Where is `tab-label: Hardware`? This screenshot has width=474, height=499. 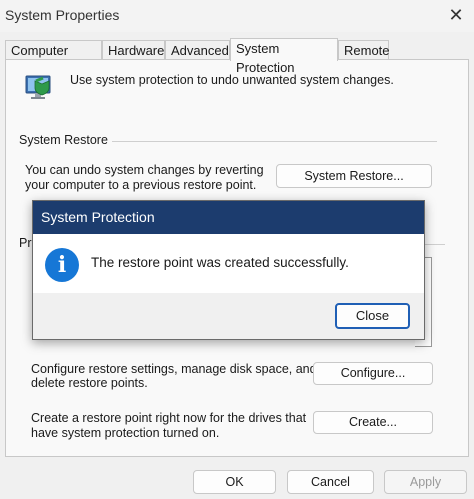 tab-label: Hardware is located at coordinates (136, 50).